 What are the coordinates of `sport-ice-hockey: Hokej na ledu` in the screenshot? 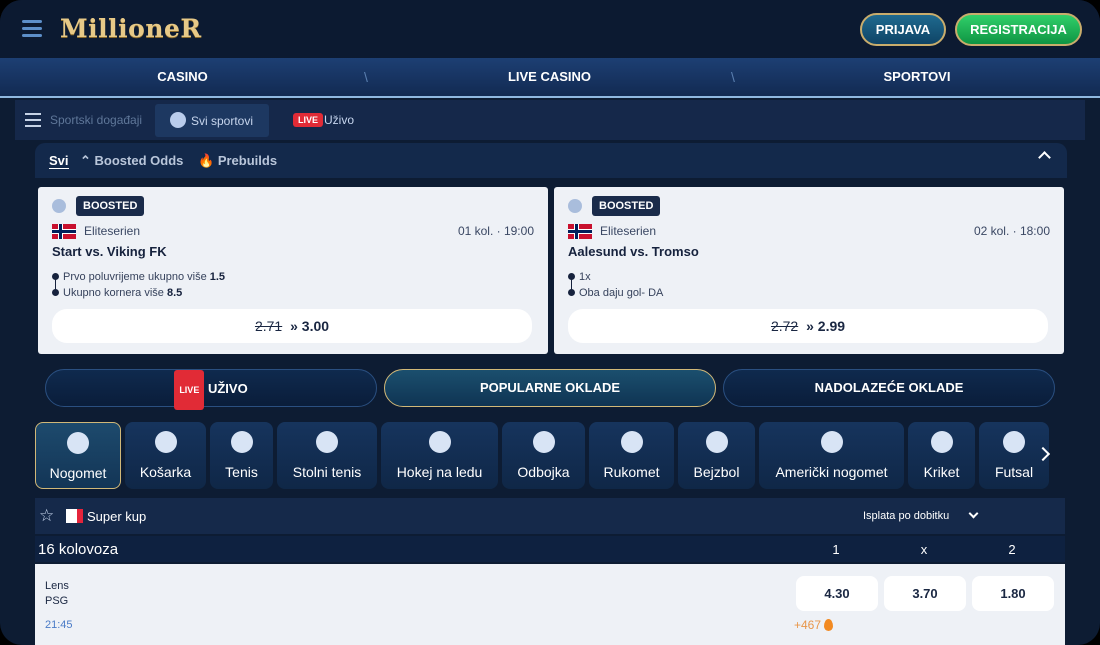 It's located at (439, 455).